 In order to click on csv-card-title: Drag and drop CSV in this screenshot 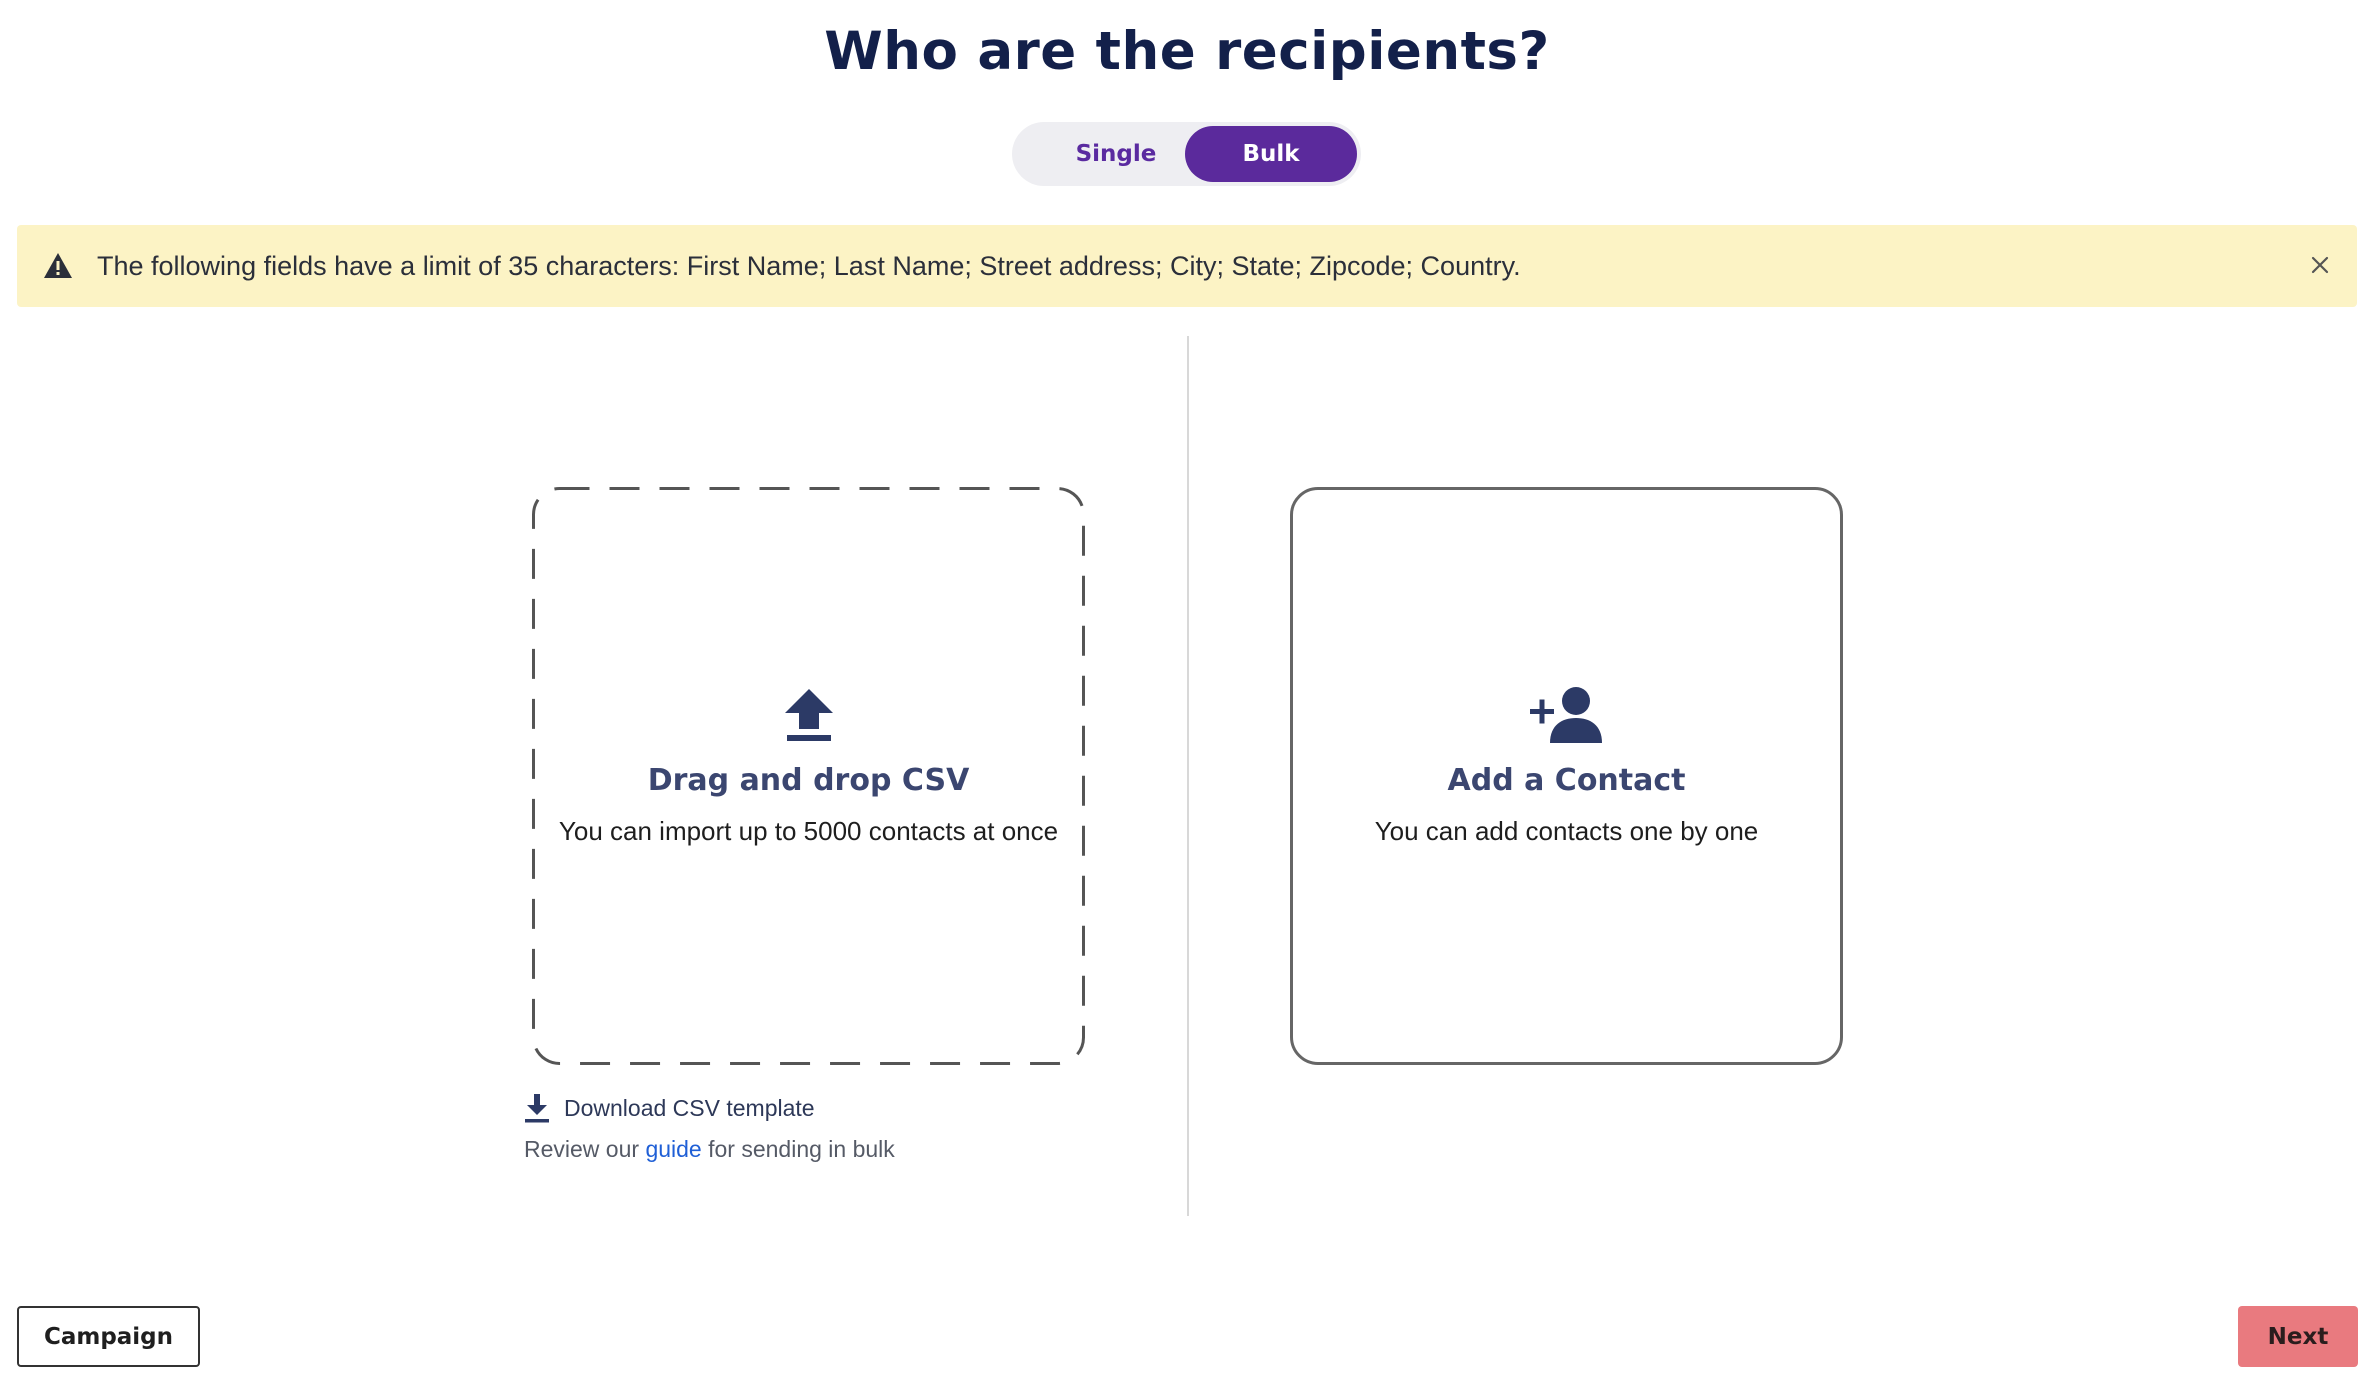, I will do `click(808, 780)`.